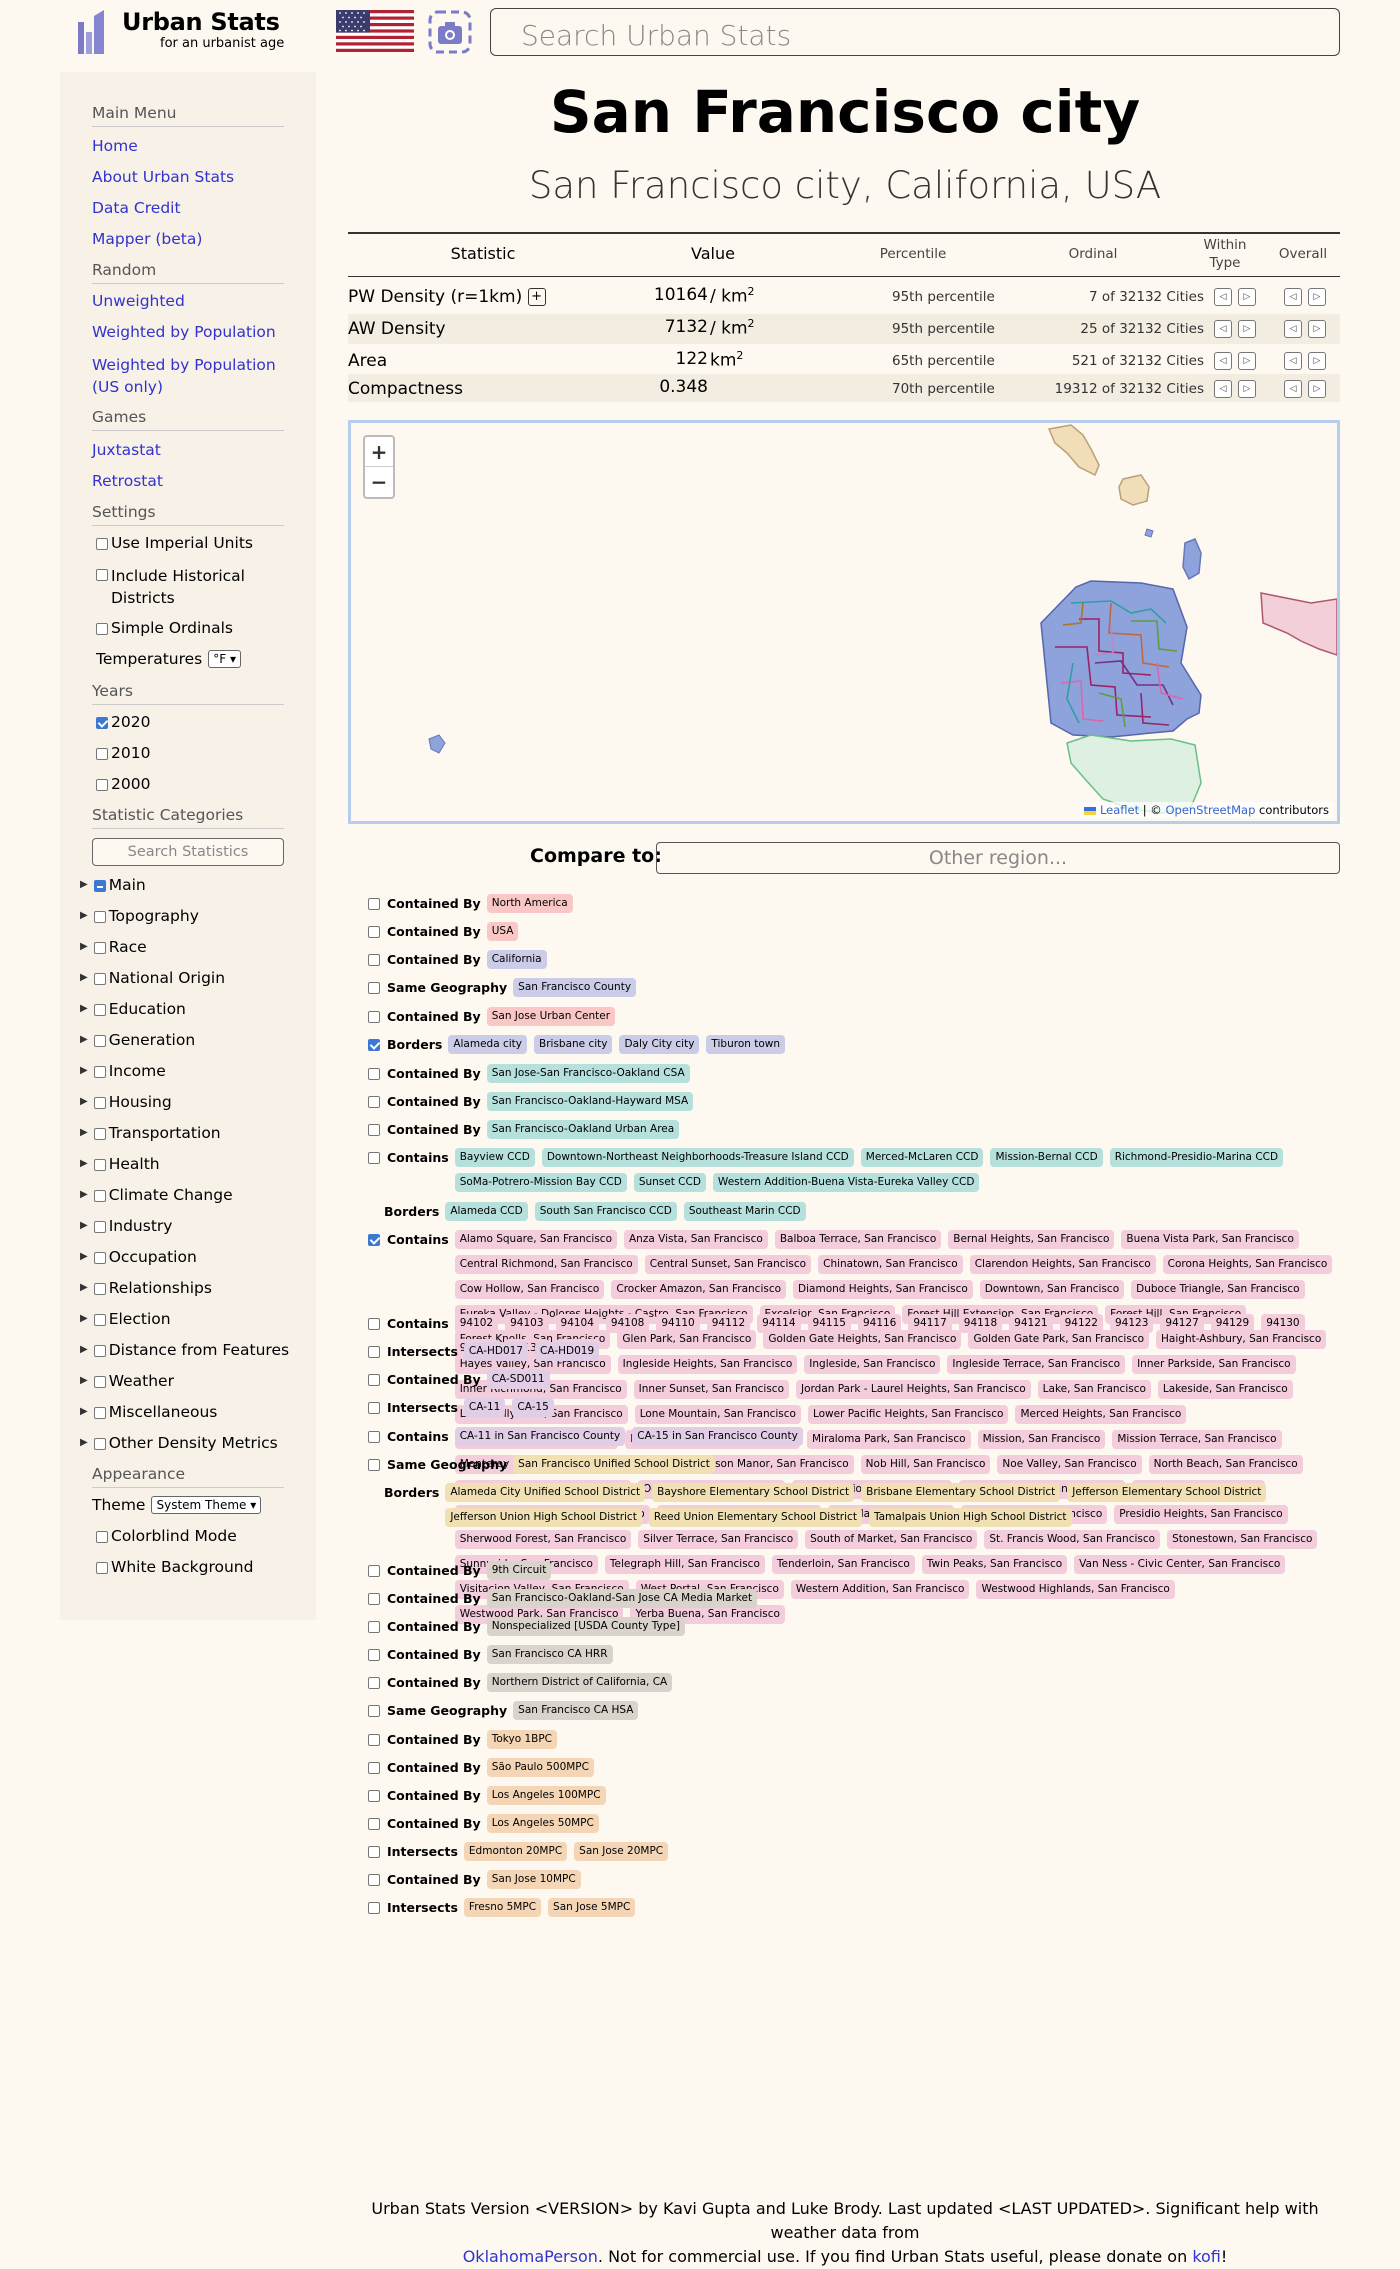 The width and height of the screenshot is (1400, 2269). I want to click on region-tag: Nonspecialized [USDA County Type], so click(585, 1626).